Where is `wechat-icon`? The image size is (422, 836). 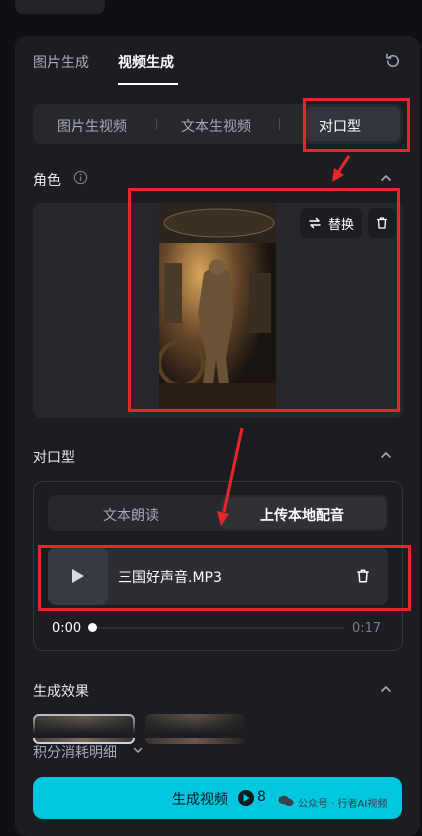 wechat-icon is located at coordinates (286, 801).